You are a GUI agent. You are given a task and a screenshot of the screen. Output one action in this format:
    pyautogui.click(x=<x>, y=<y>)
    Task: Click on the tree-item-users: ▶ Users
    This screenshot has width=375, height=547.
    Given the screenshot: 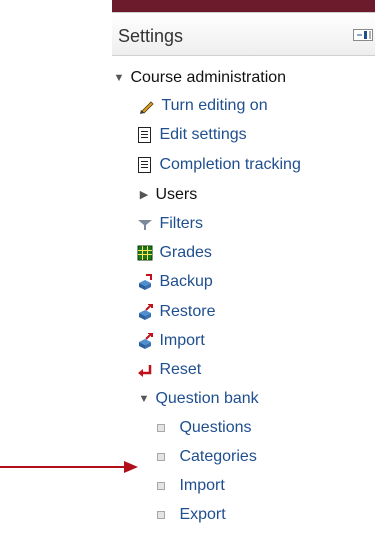 What is the action you would take?
    pyautogui.click(x=167, y=195)
    